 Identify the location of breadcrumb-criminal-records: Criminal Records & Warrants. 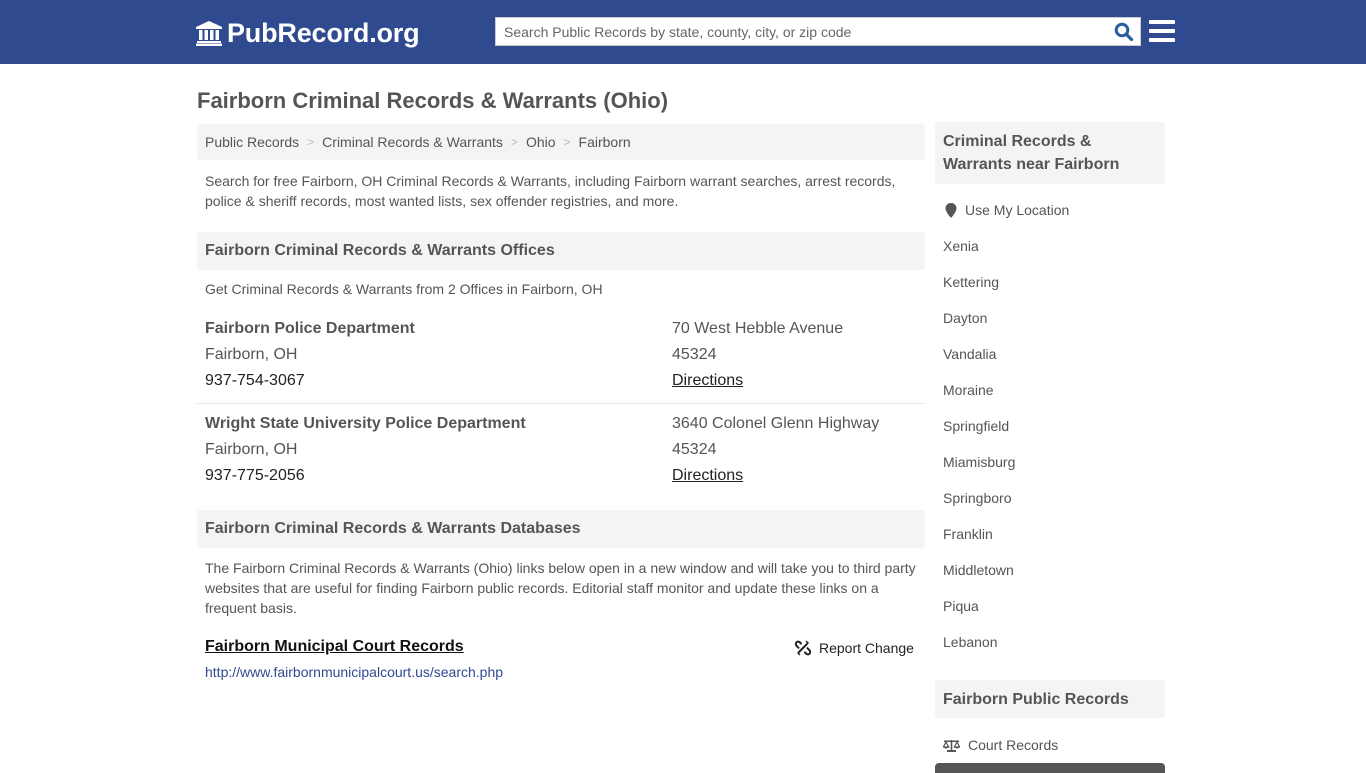
(412, 142).